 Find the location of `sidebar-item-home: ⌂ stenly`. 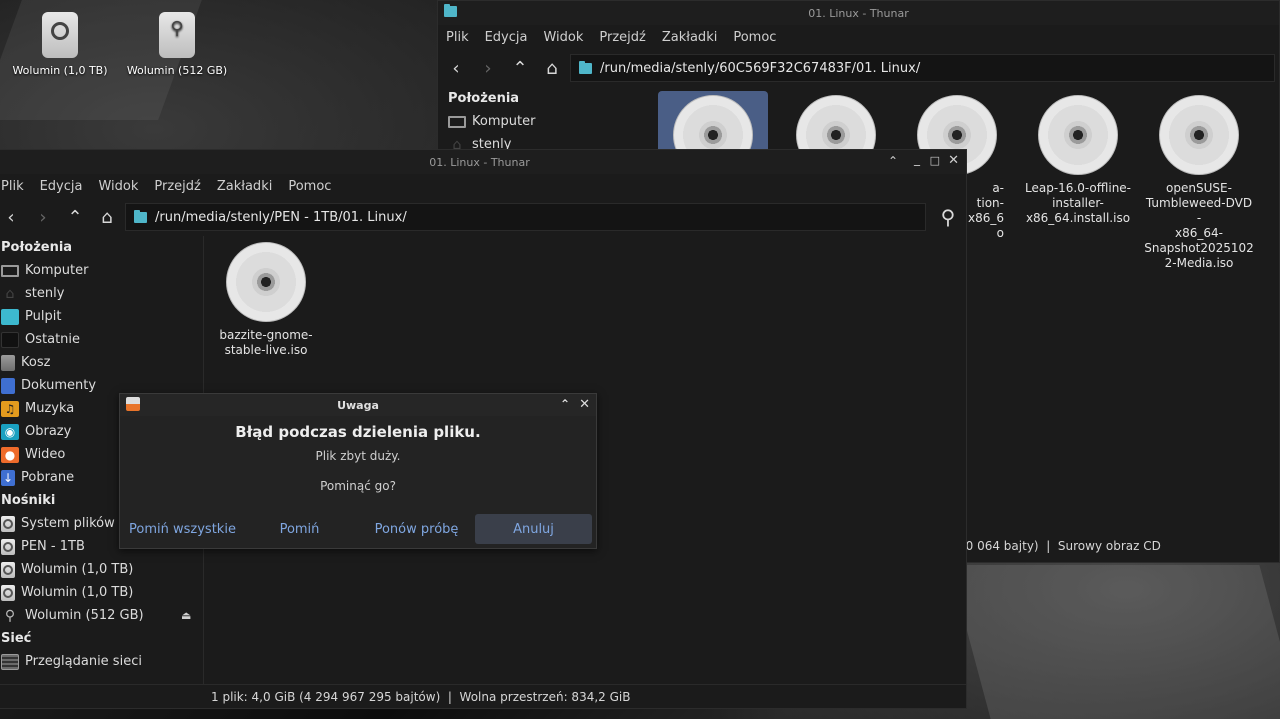

sidebar-item-home: ⌂ stenly is located at coordinates (101, 293).